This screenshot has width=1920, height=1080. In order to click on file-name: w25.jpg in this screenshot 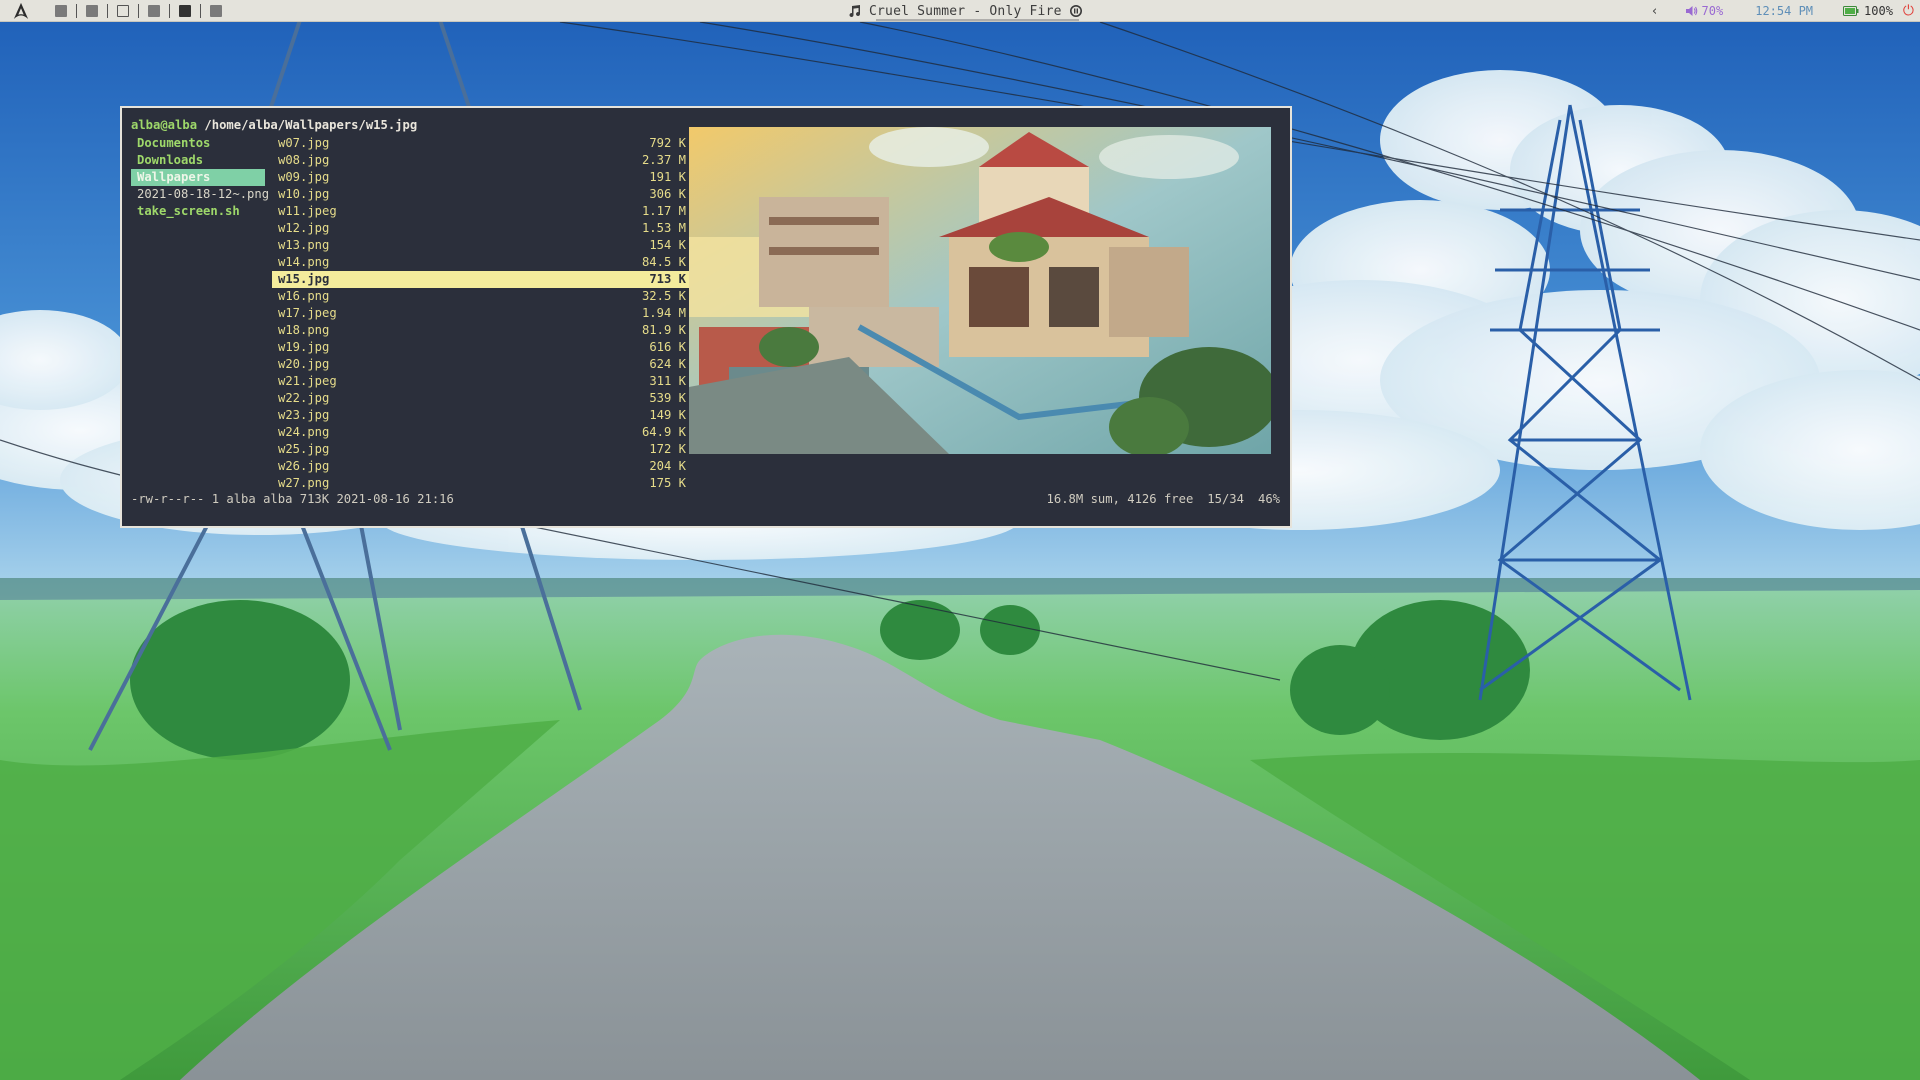, I will do `click(304, 449)`.